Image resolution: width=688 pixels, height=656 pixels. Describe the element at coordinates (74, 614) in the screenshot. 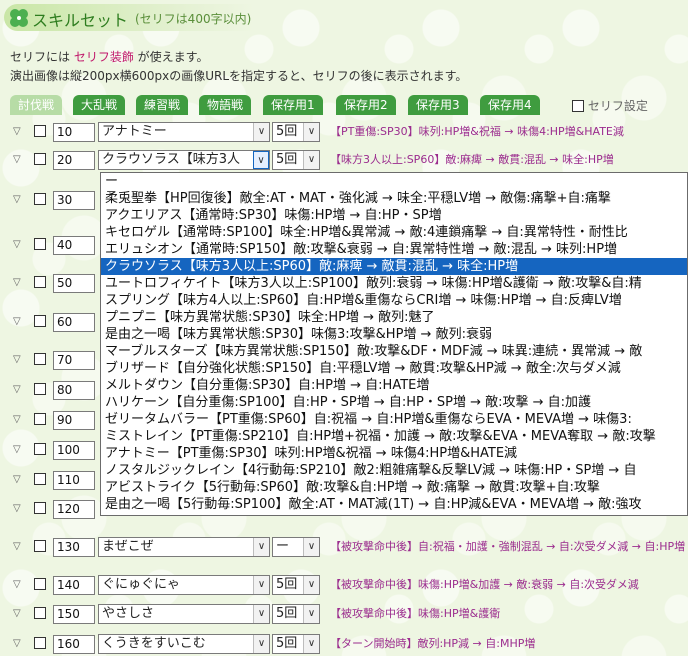

I see `order-input: 150` at that location.